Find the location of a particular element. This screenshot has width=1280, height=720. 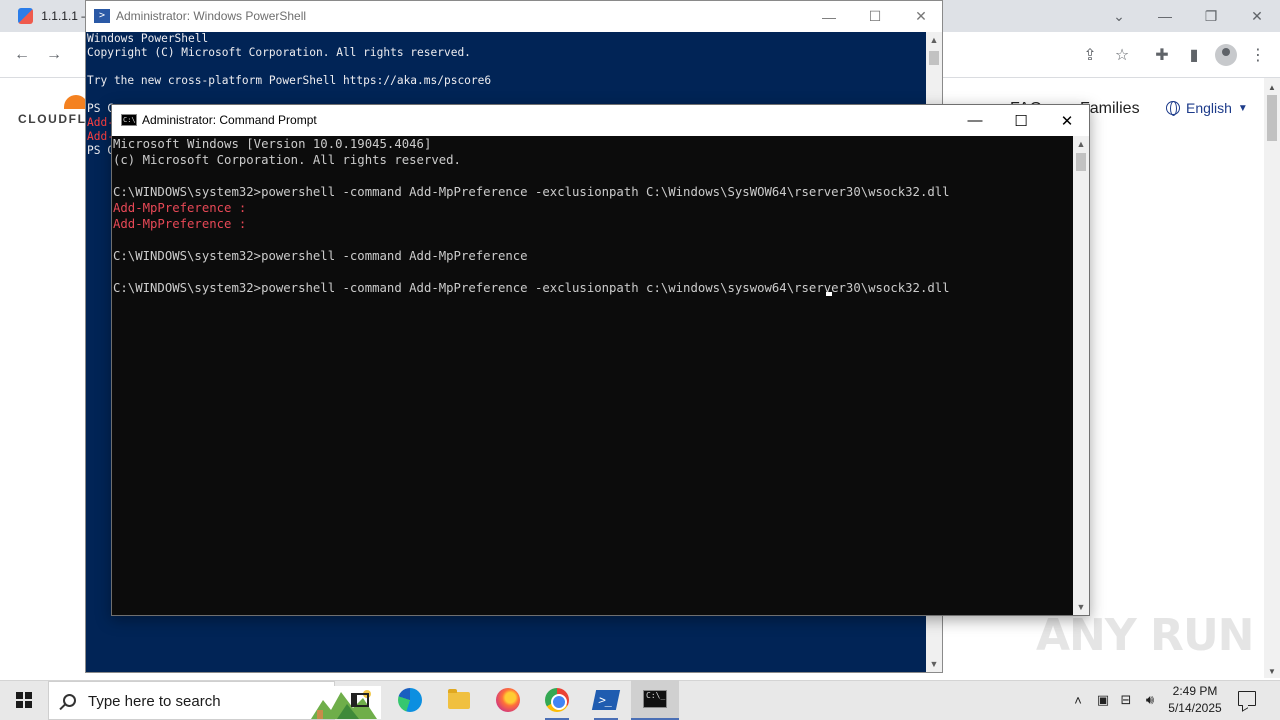

forward-arrow-icon: → is located at coordinates (54, 55).